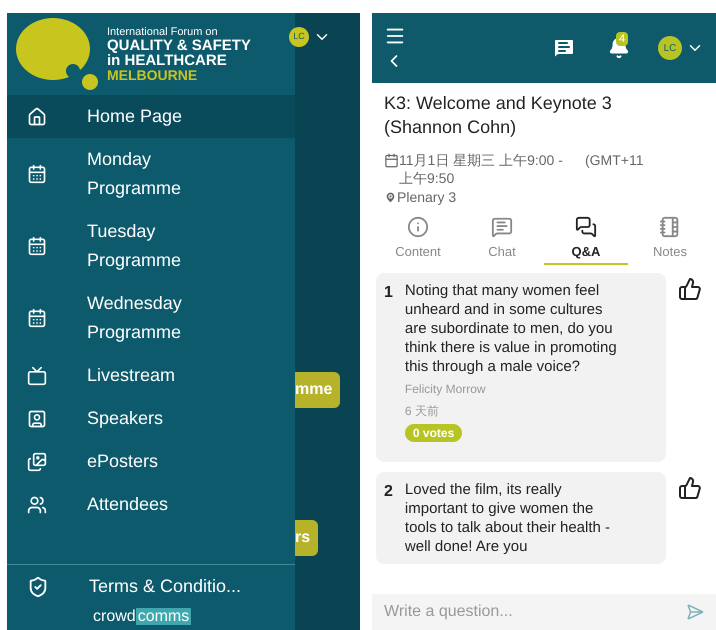  I want to click on person-card-icon, so click(37, 418).